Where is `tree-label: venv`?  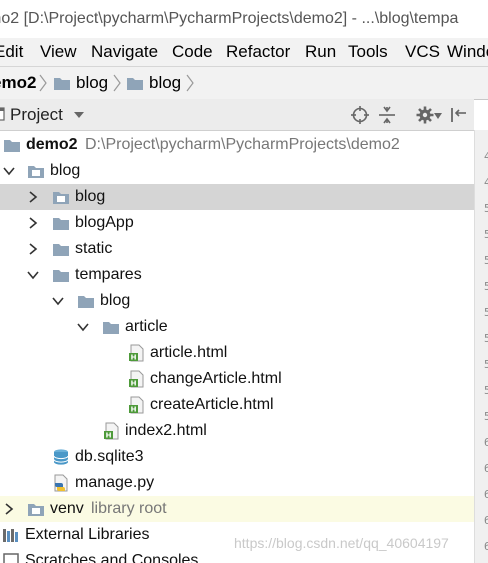
tree-label: venv is located at coordinates (67, 508).